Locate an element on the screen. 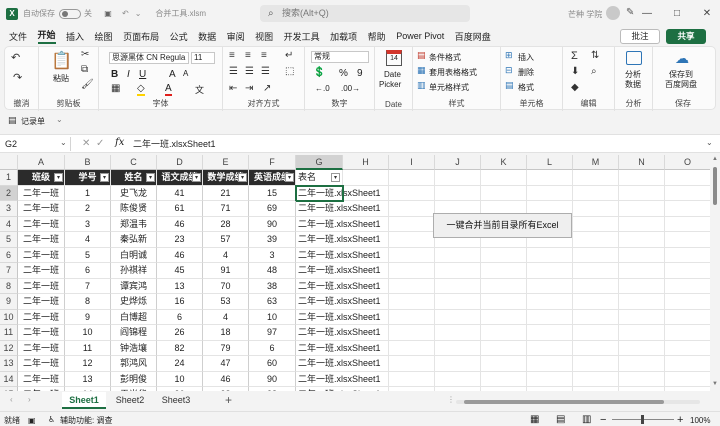 The image size is (720, 426). formula-content: 二年一班.xlsxSheet1 is located at coordinates (174, 144).